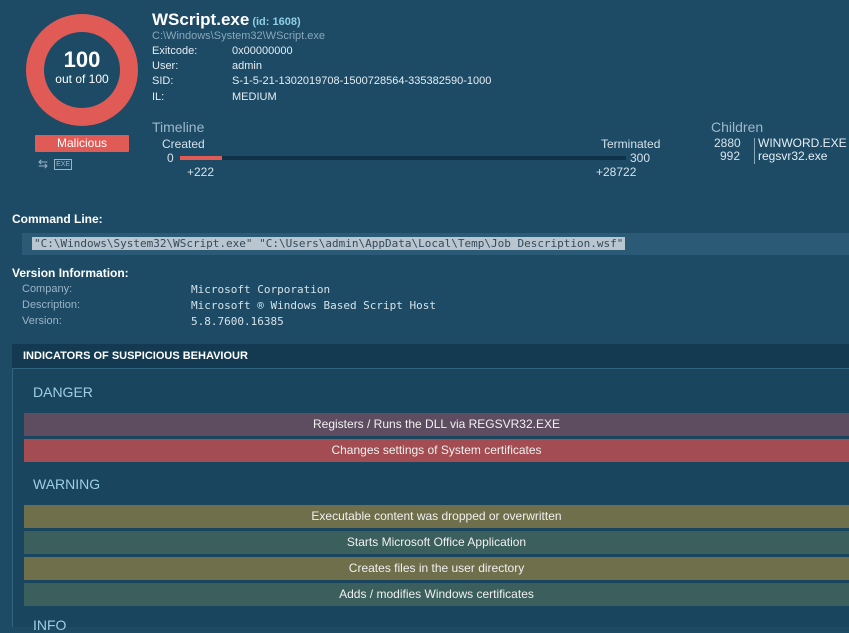 This screenshot has width=849, height=633. What do you see at coordinates (201, 158) in the screenshot?
I see `timeline-progress` at bounding box center [201, 158].